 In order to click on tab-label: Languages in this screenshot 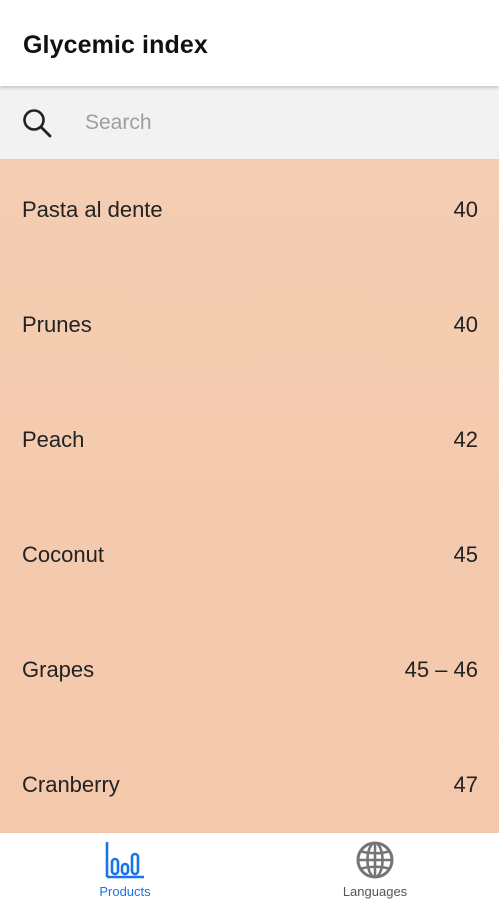, I will do `click(375, 891)`.